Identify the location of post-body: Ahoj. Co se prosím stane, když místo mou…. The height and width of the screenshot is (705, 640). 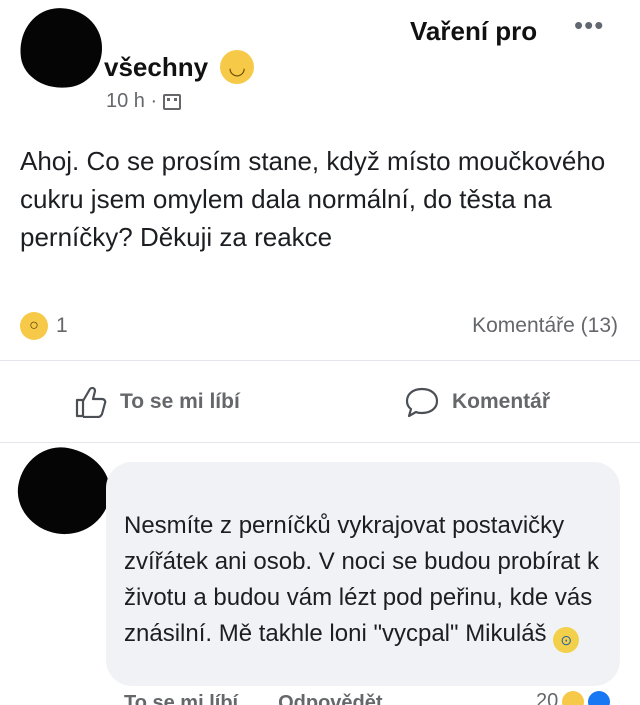
(313, 199).